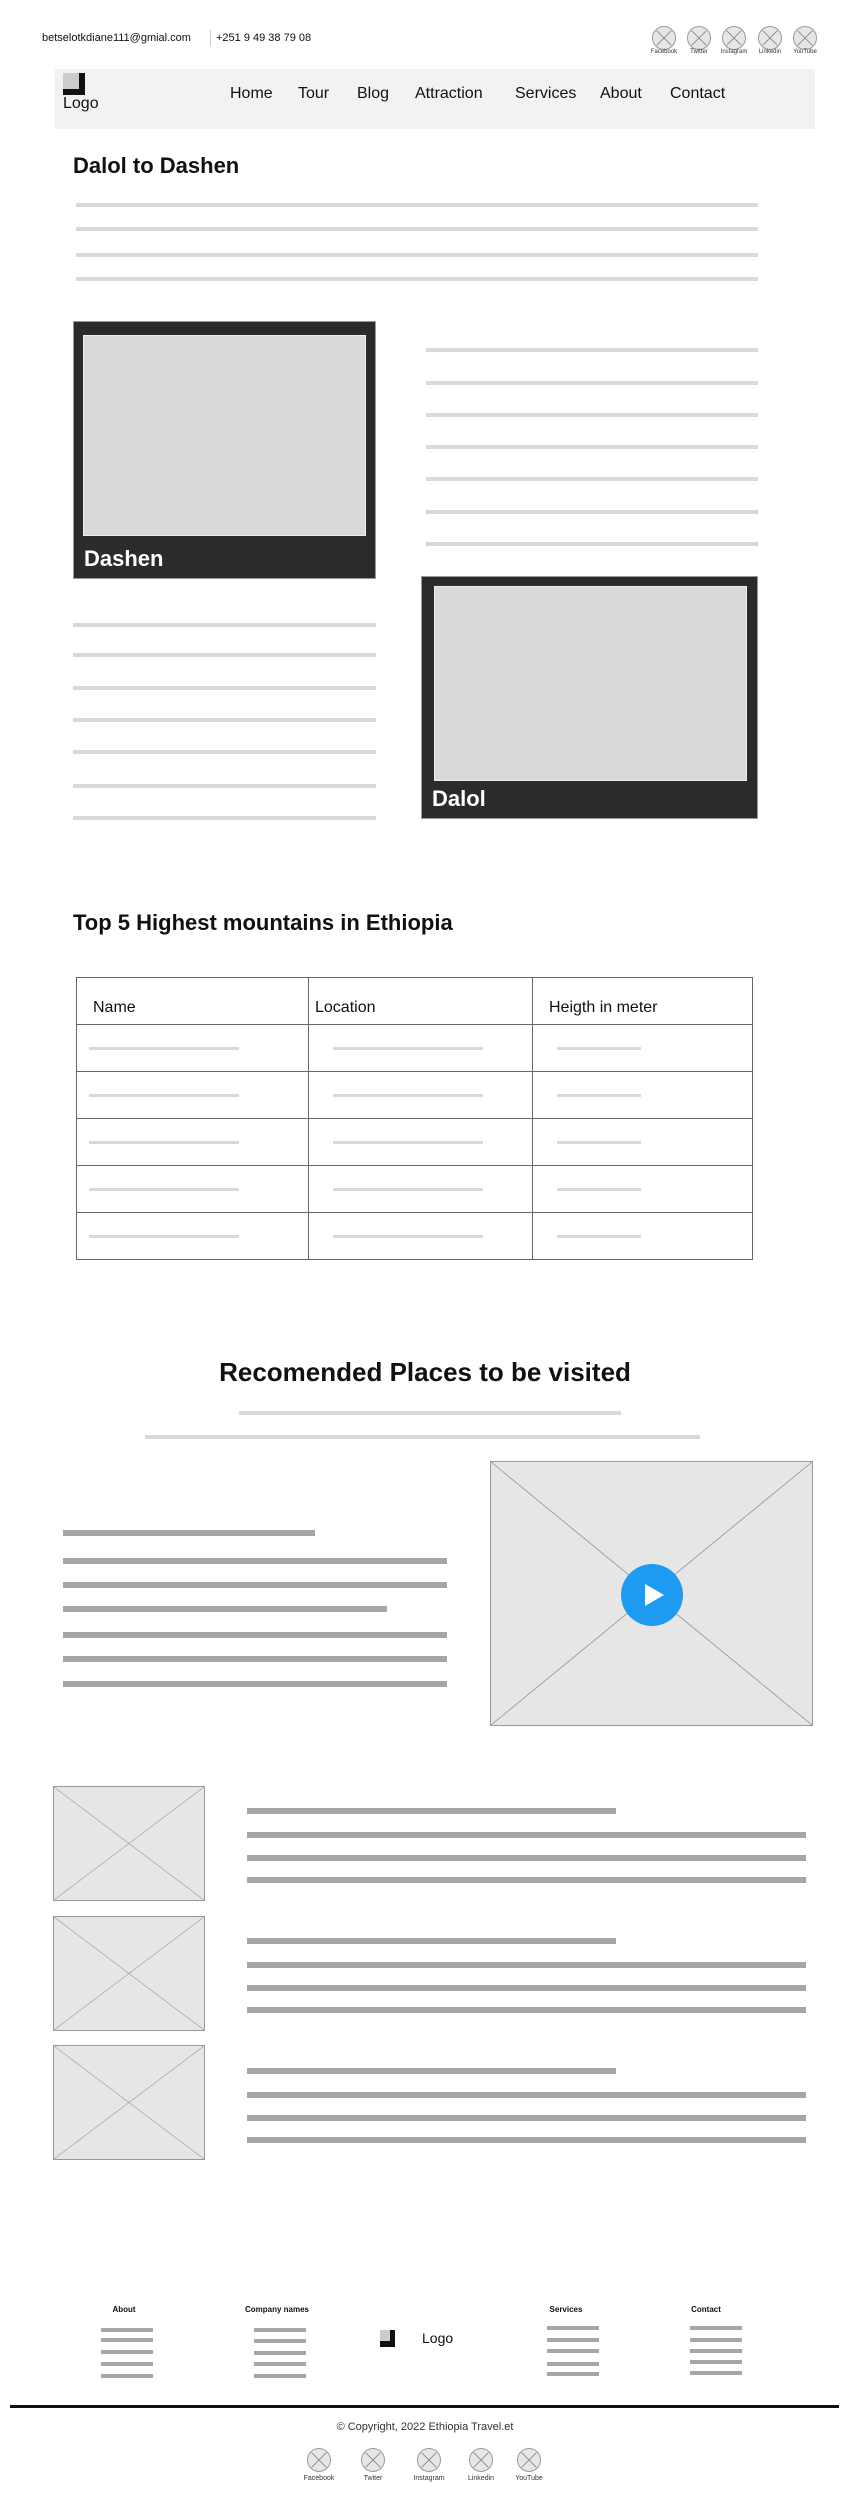 Image resolution: width=850 pixels, height=2520 pixels. I want to click on footer-heading-contact: Contact, so click(706, 2309).